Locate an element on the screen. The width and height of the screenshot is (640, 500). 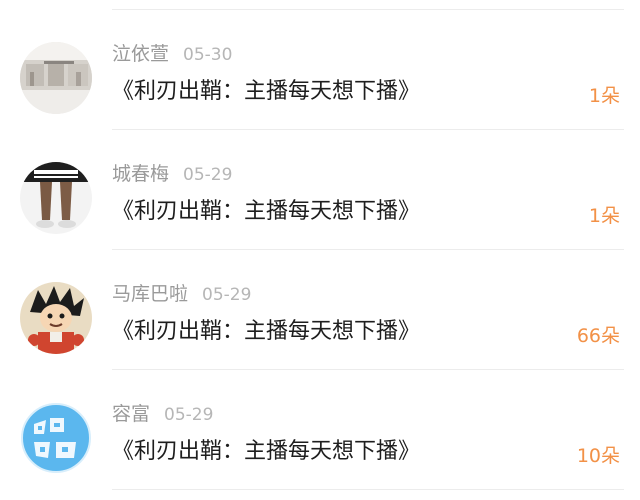
username: 泣依萱 is located at coordinates (140, 54).